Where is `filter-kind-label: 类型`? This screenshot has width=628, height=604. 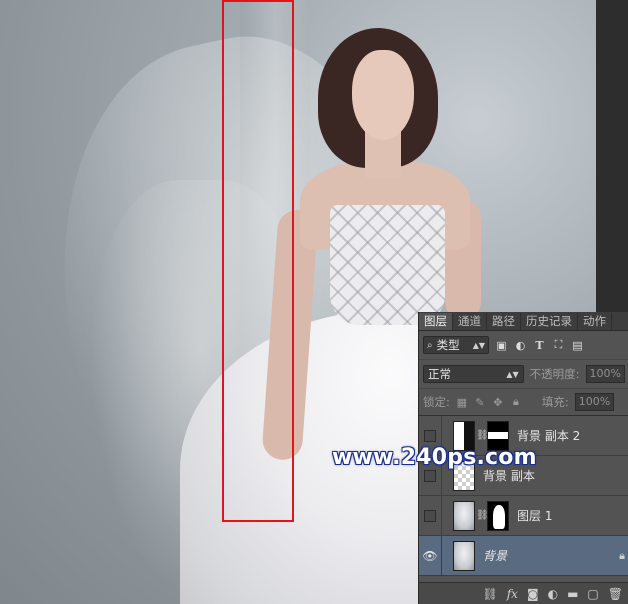
filter-kind-label: 类型 is located at coordinates (448, 345).